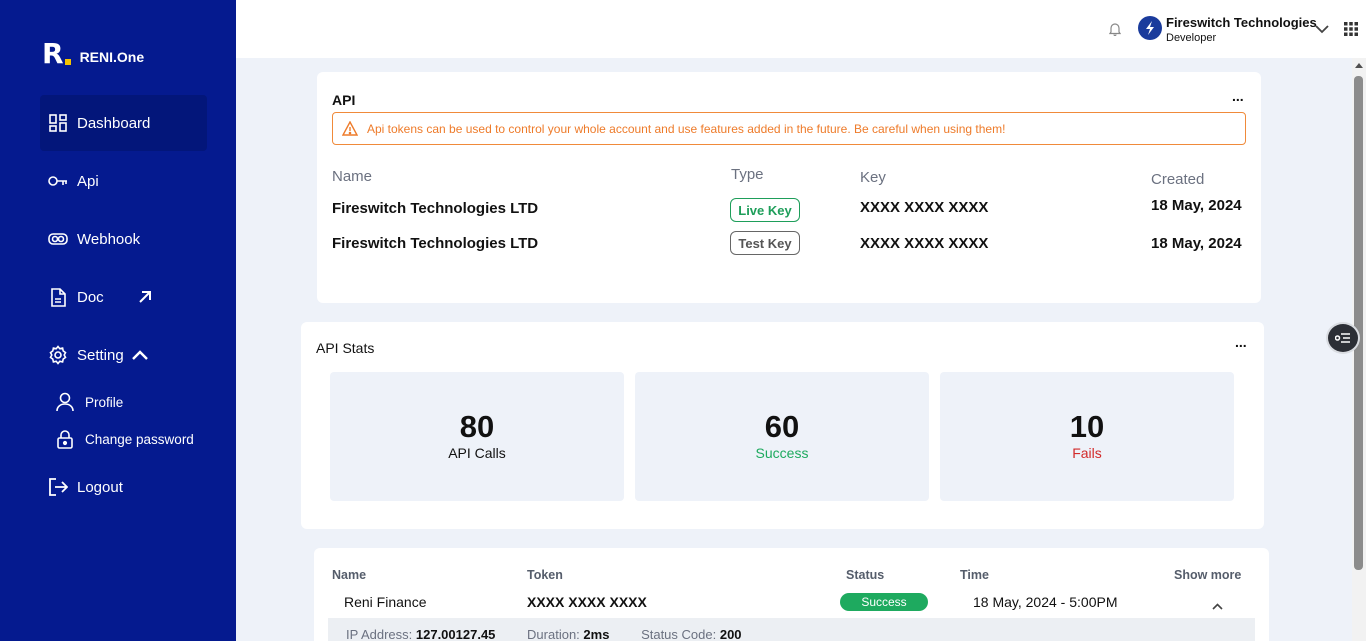 Image resolution: width=1366 pixels, height=641 pixels. Describe the element at coordinates (1115, 31) in the screenshot. I see `bell-icon` at that location.